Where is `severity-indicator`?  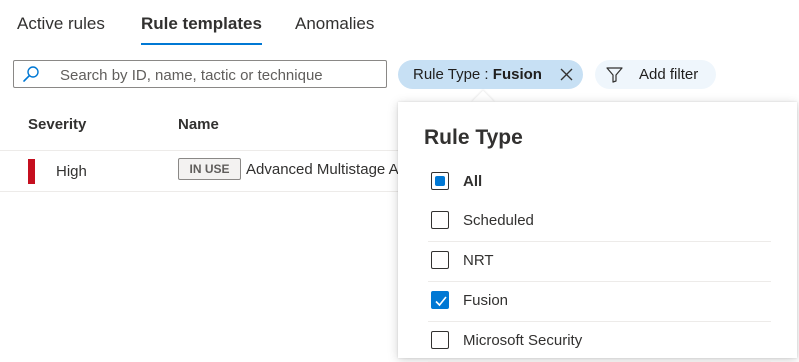
severity-indicator is located at coordinates (31, 171).